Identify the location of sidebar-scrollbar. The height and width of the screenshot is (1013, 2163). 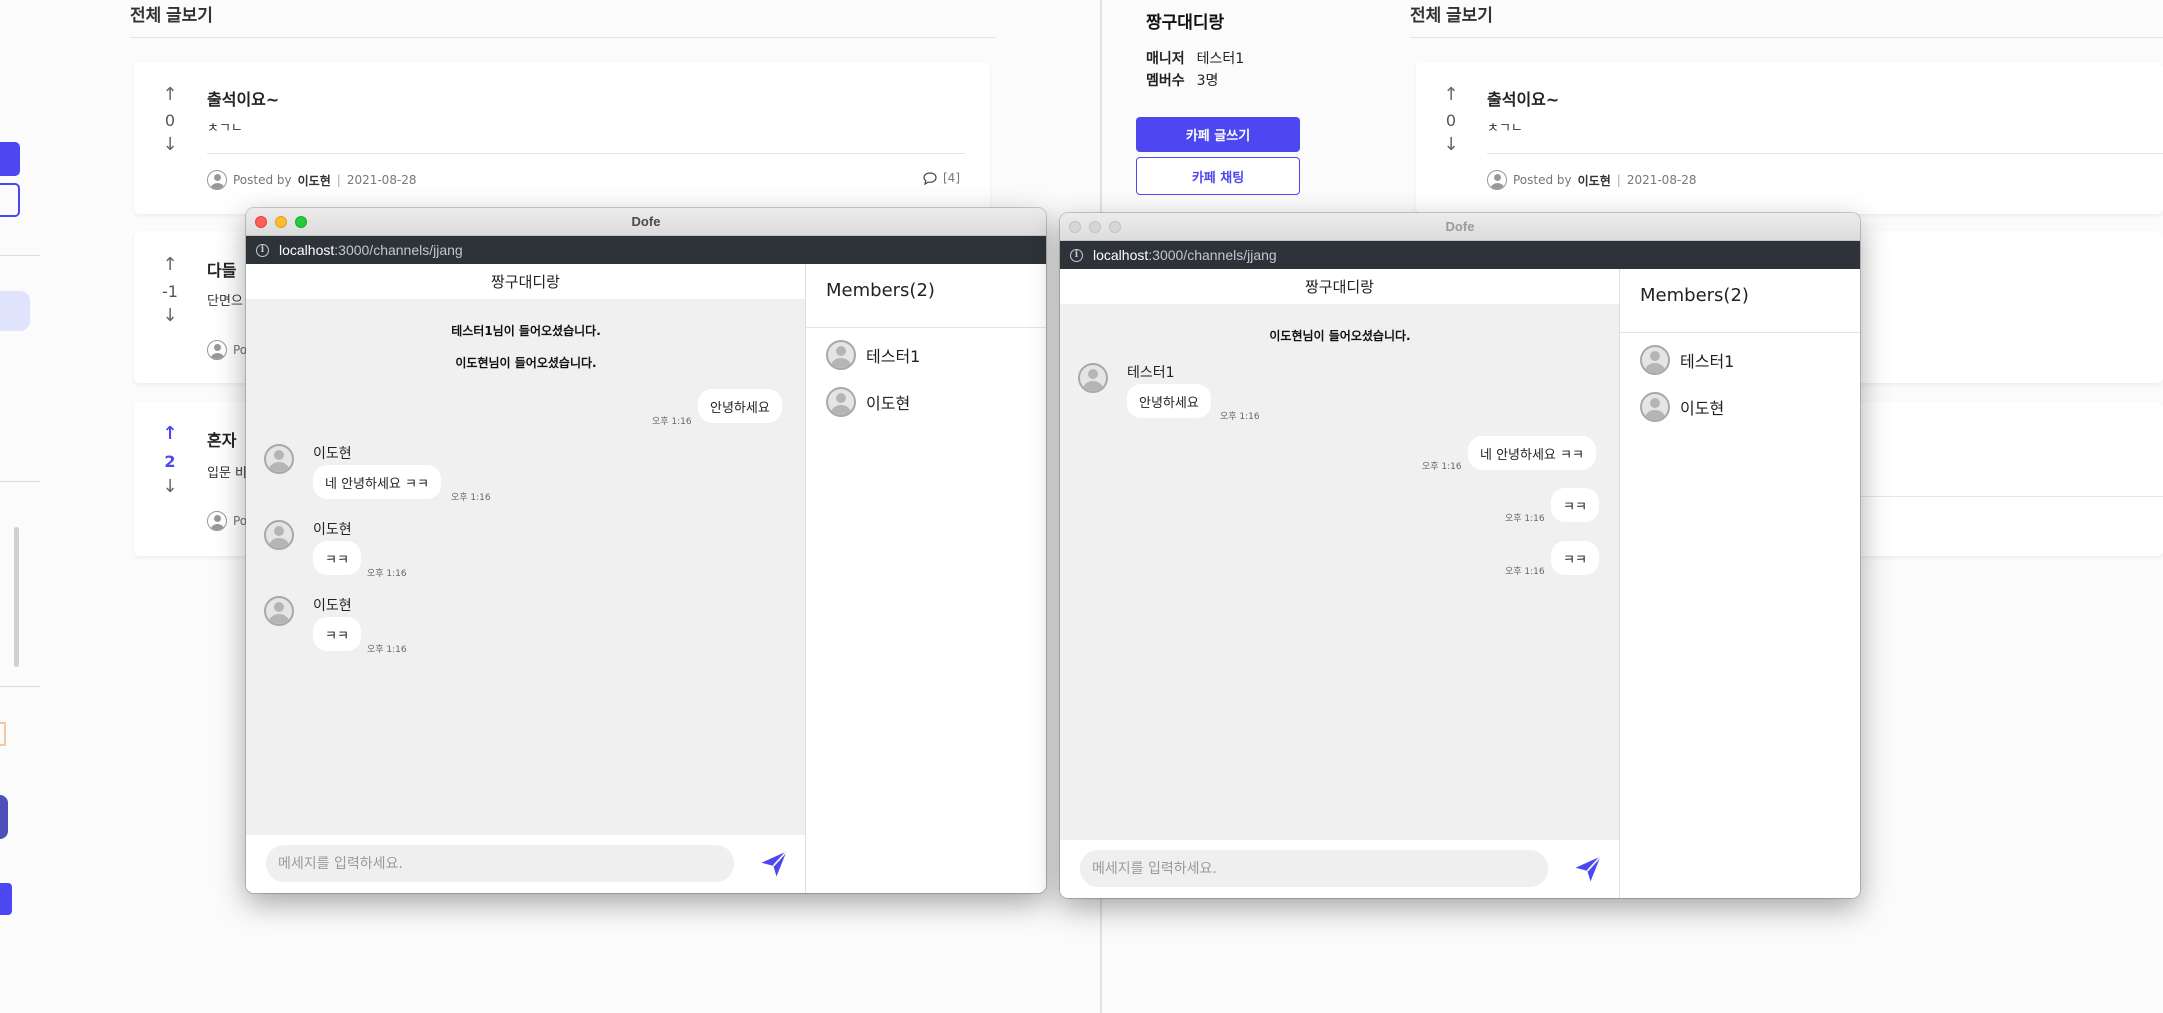
(16, 597).